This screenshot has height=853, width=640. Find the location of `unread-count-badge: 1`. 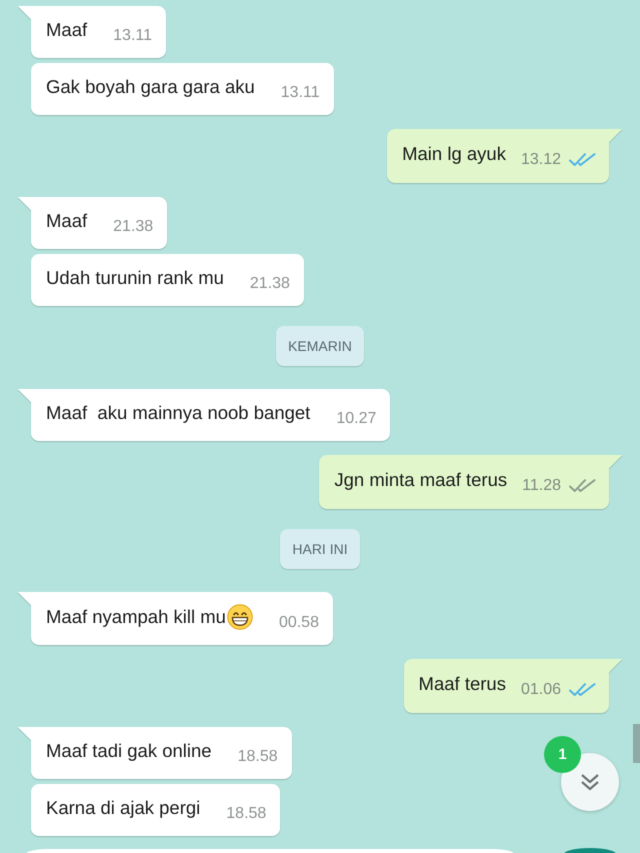

unread-count-badge: 1 is located at coordinates (562, 754).